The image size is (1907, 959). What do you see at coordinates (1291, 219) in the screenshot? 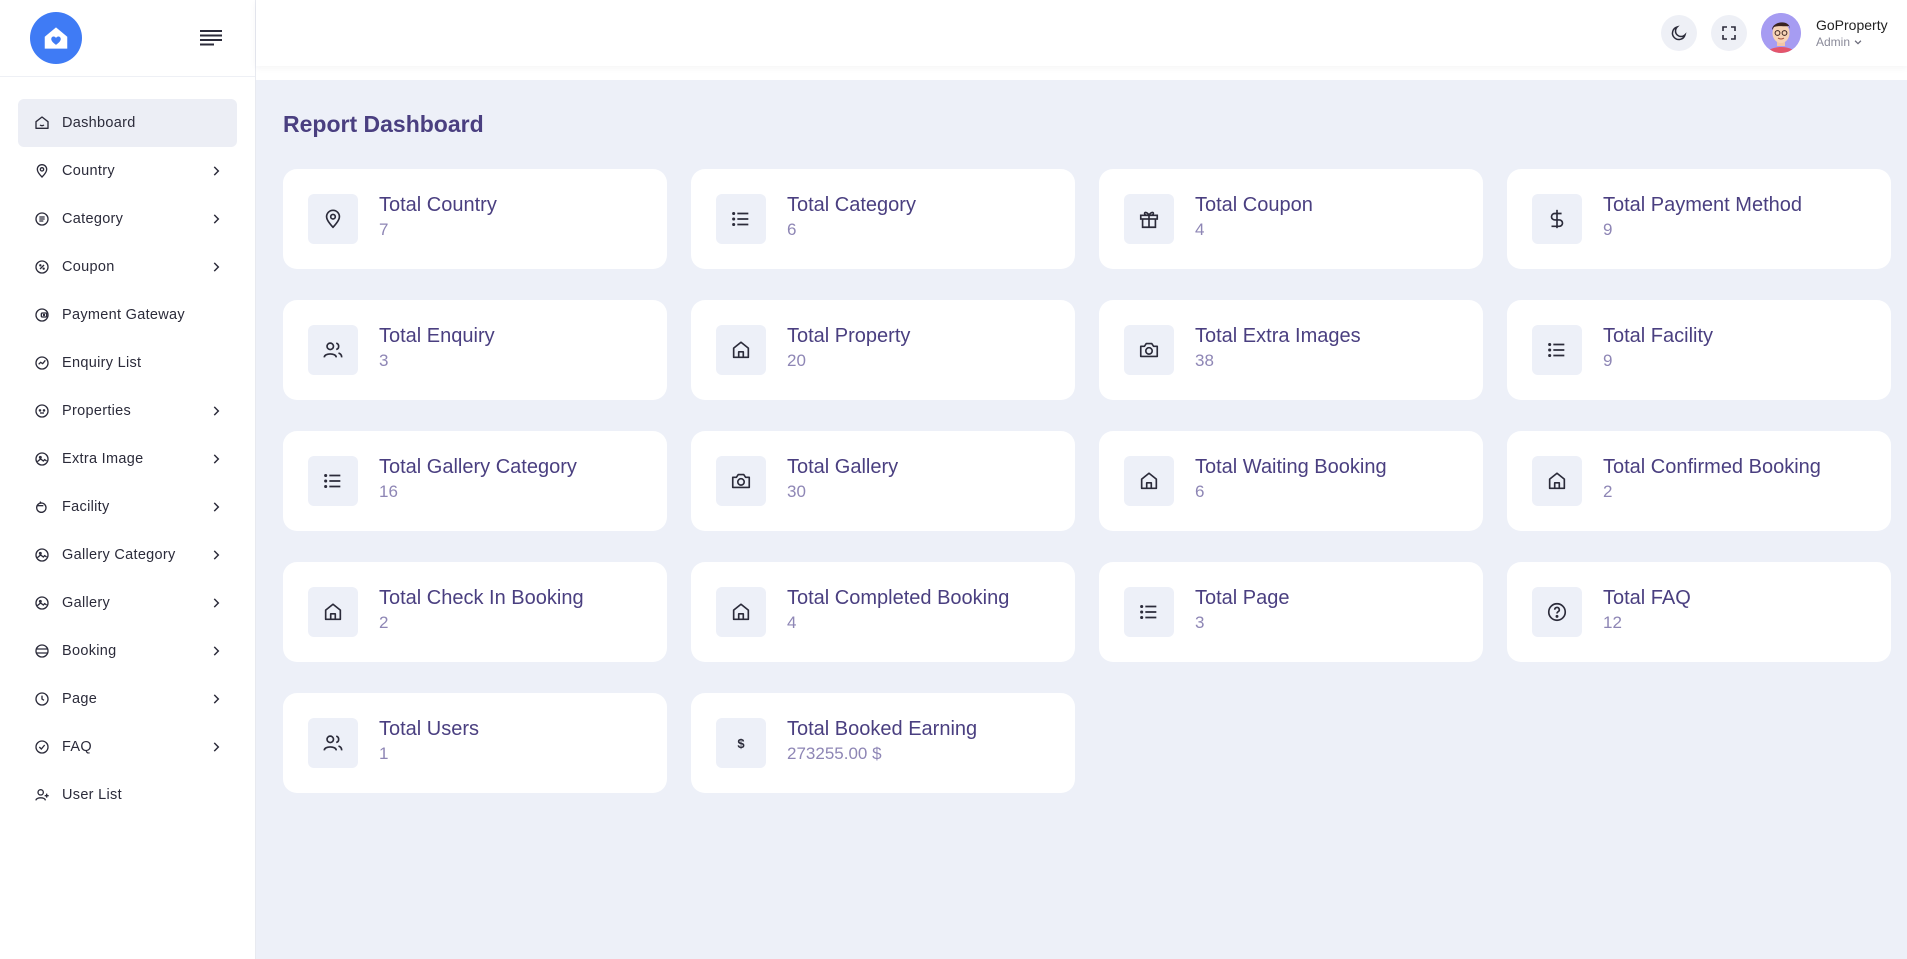
I see `stat-card-total-coupon: Total Coupon 4` at bounding box center [1291, 219].